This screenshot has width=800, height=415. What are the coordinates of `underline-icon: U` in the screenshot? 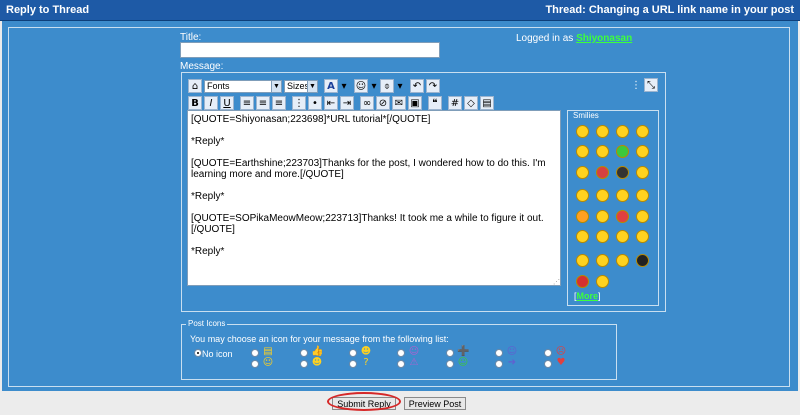 It's located at (227, 103).